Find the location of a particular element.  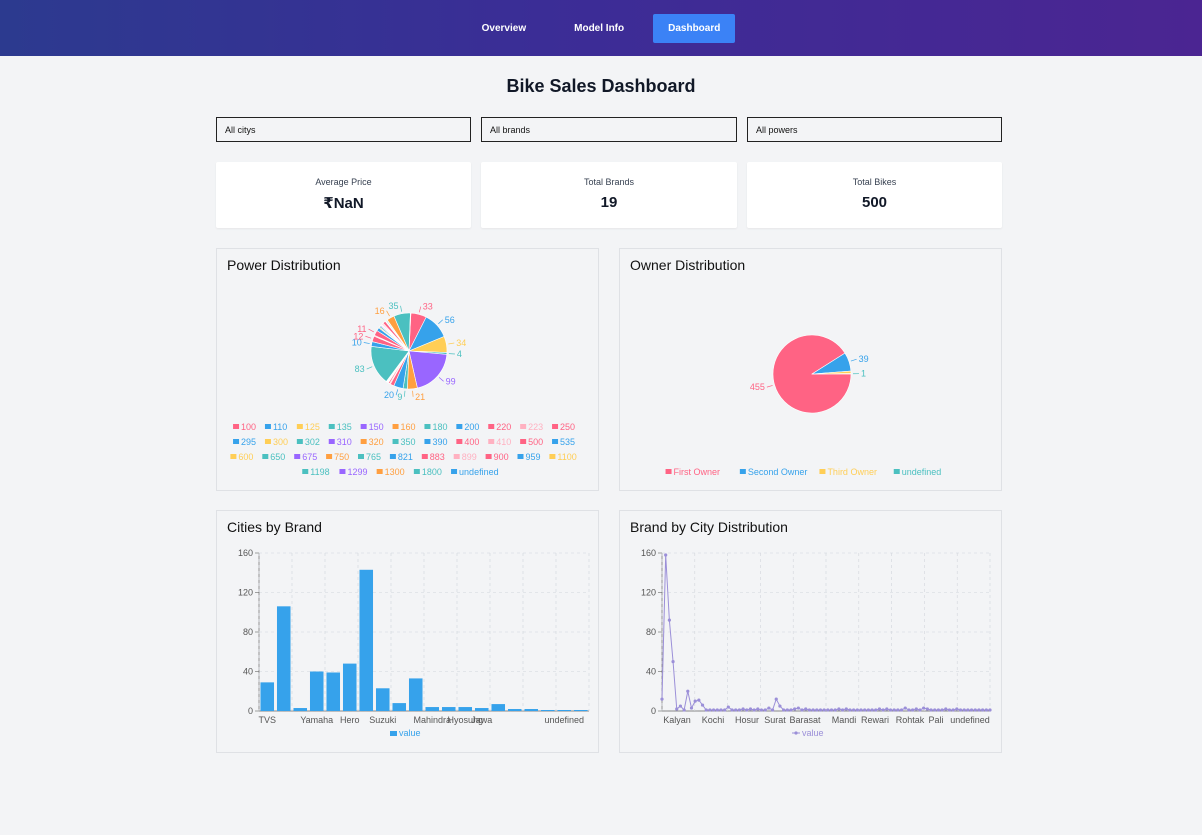

y-tick-label: 120 is located at coordinates (648, 593).